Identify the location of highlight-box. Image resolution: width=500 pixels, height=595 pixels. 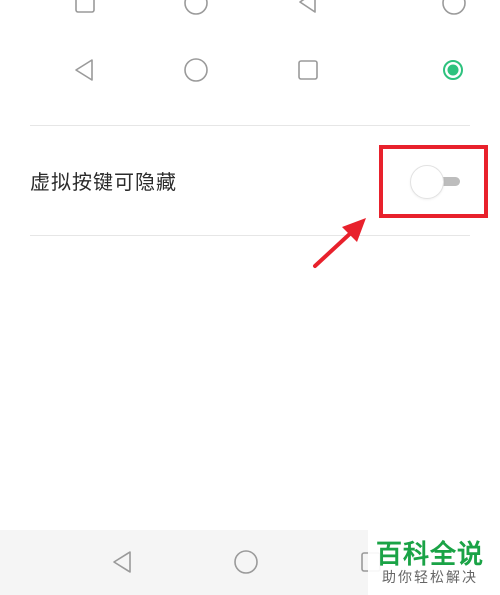
(433, 181).